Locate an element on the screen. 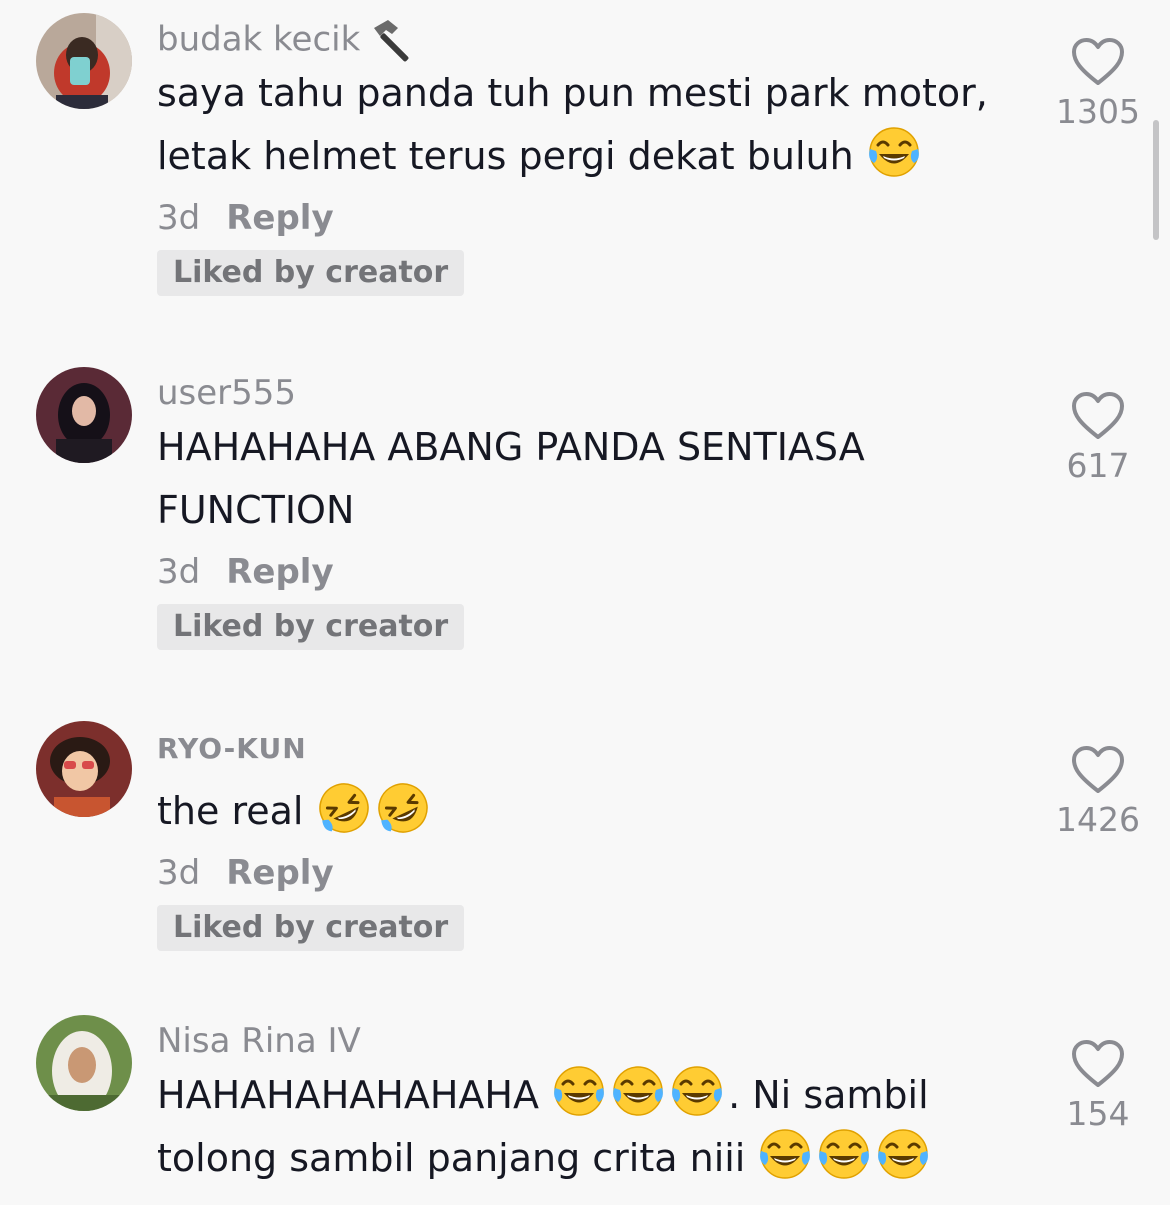 The image size is (1170, 1205). like-button: 617 is located at coordinates (1098, 439).